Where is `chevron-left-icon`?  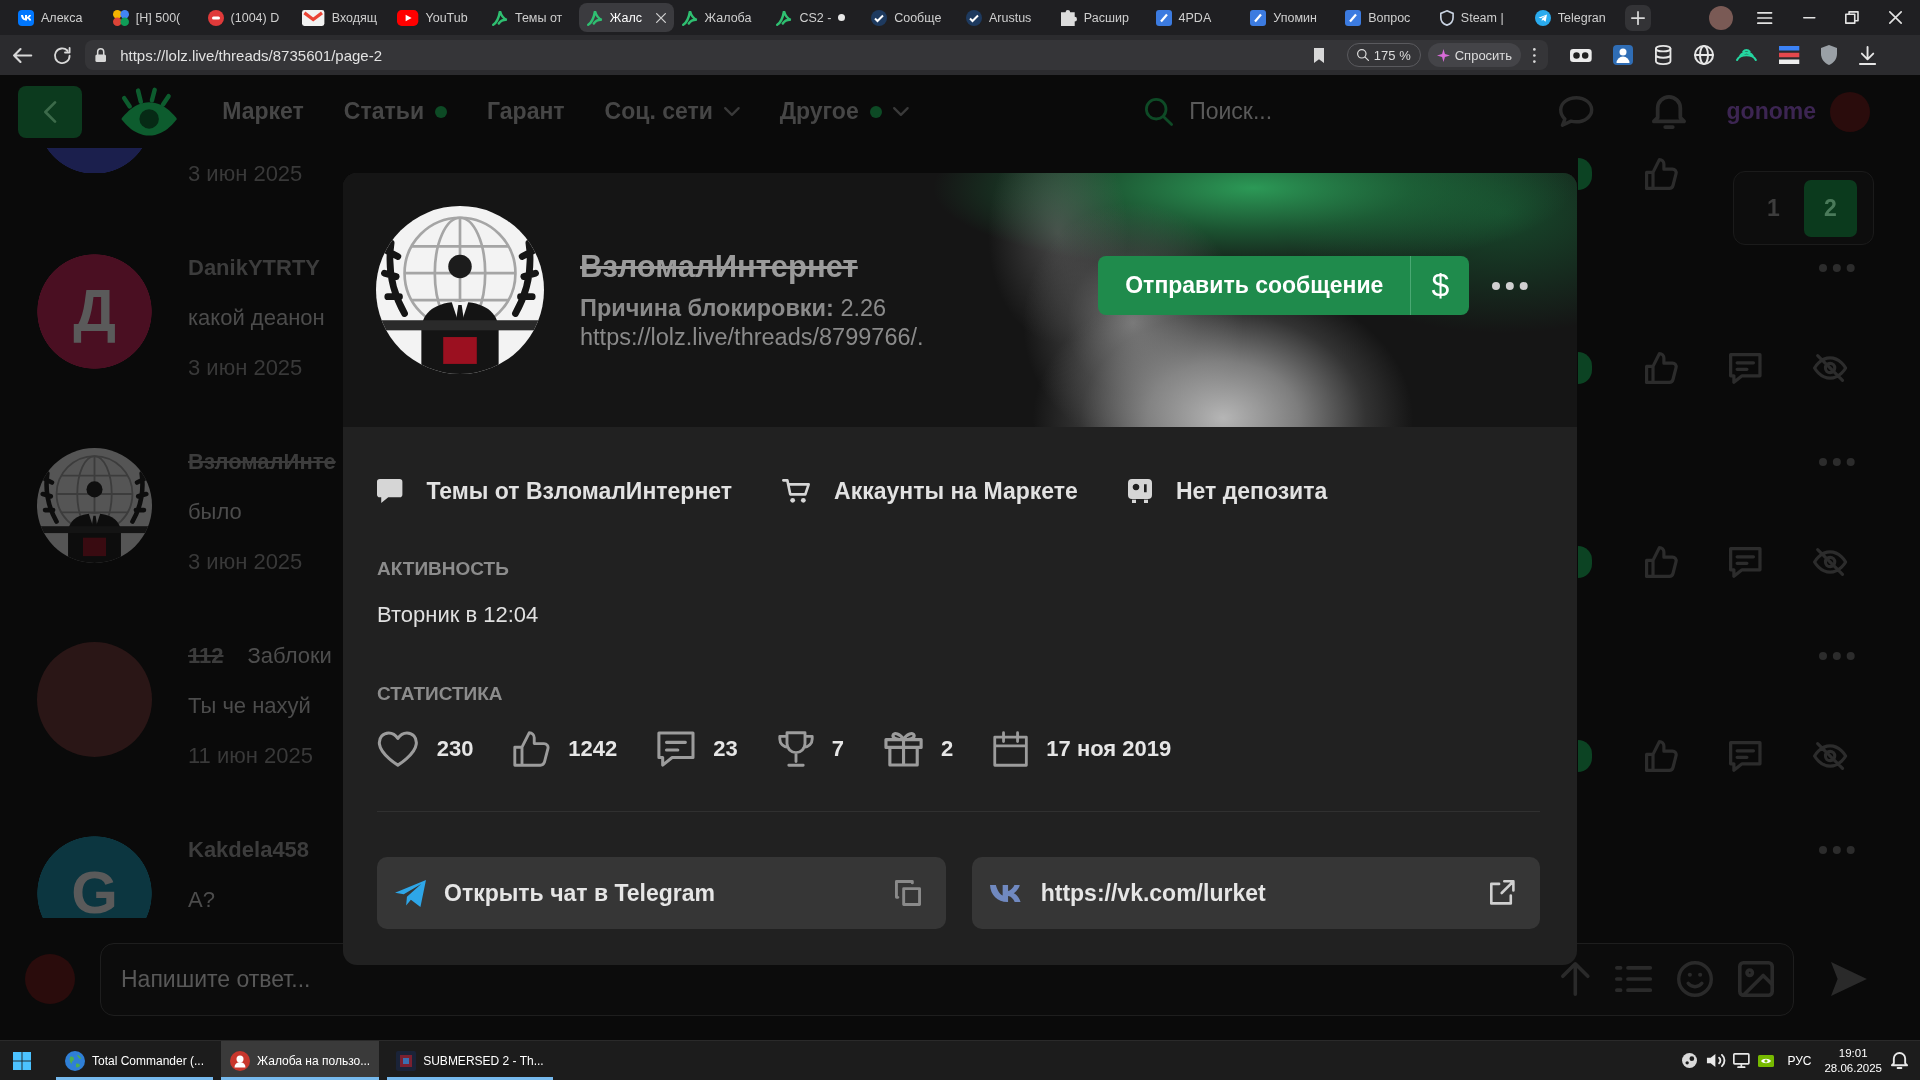 chevron-left-icon is located at coordinates (50, 111).